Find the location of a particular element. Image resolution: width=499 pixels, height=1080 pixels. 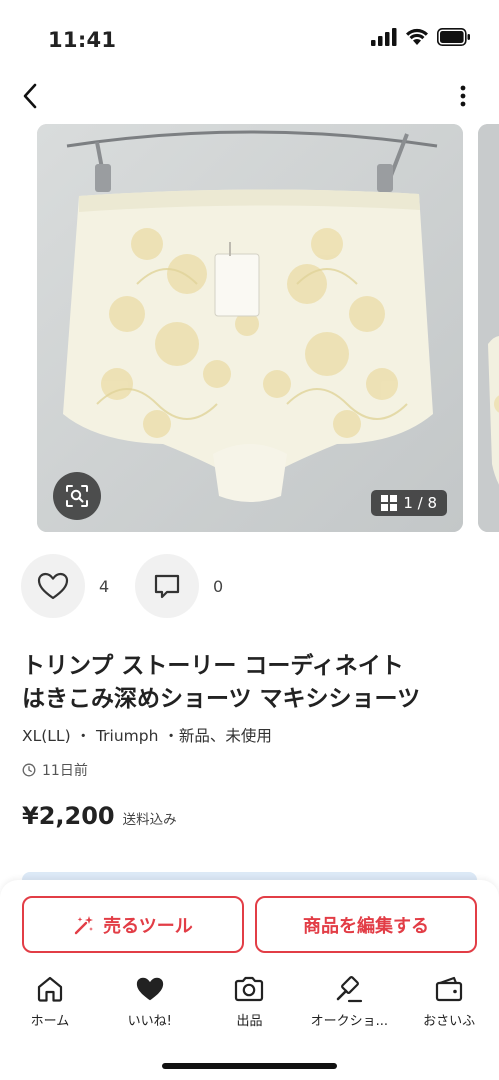

tab-home: ホーム is located at coordinates (50, 1002).